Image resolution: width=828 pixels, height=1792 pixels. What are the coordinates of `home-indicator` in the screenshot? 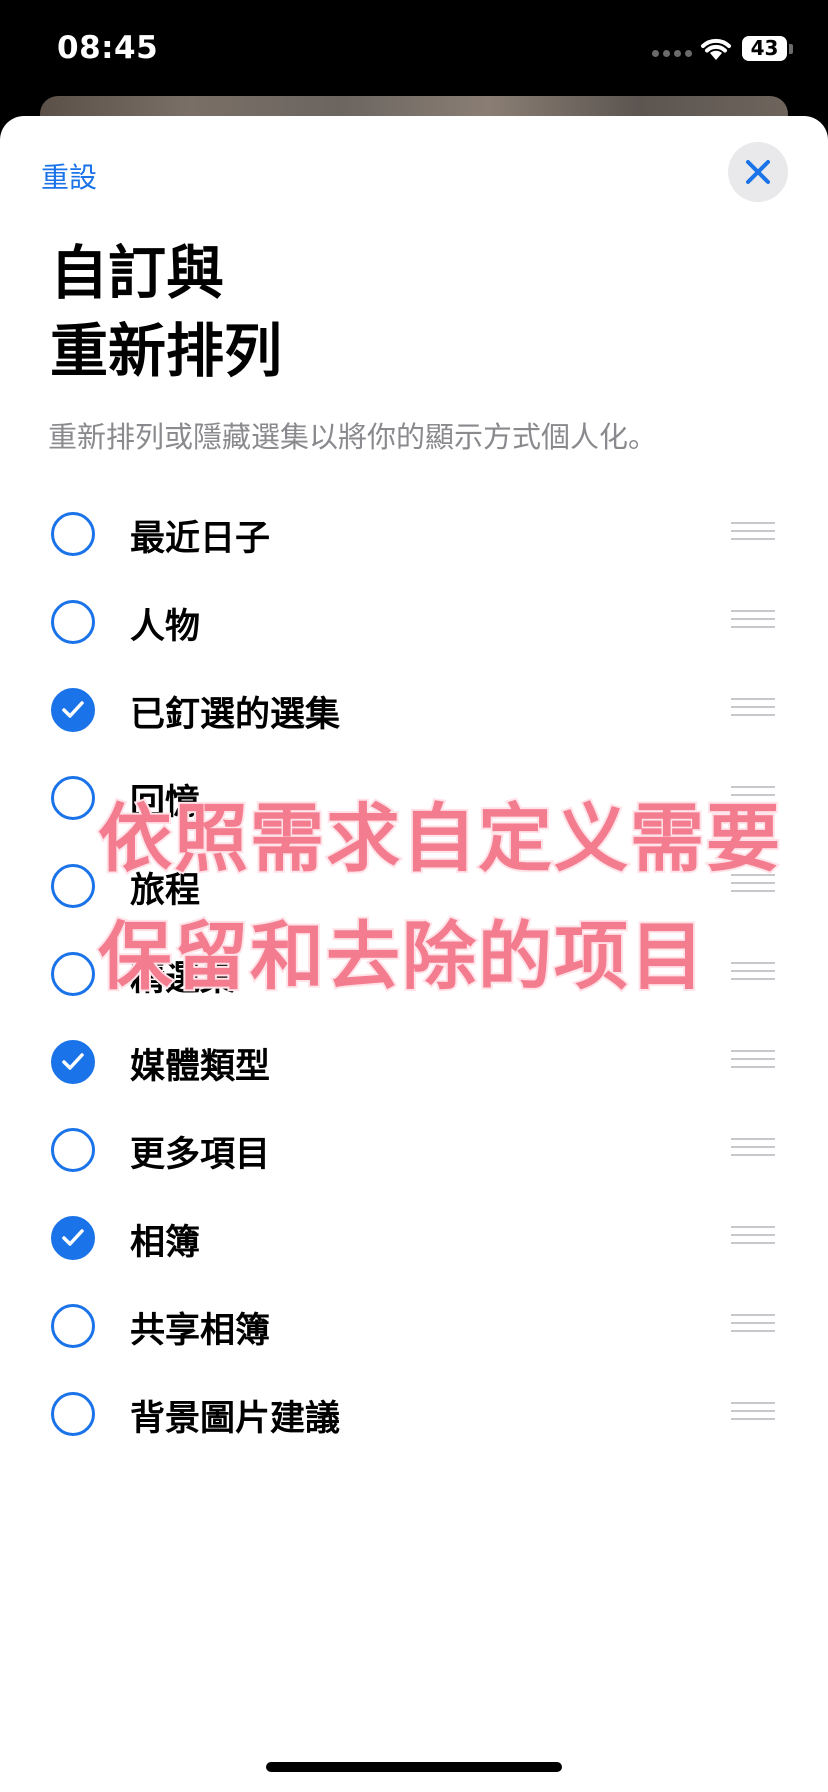 It's located at (414, 1767).